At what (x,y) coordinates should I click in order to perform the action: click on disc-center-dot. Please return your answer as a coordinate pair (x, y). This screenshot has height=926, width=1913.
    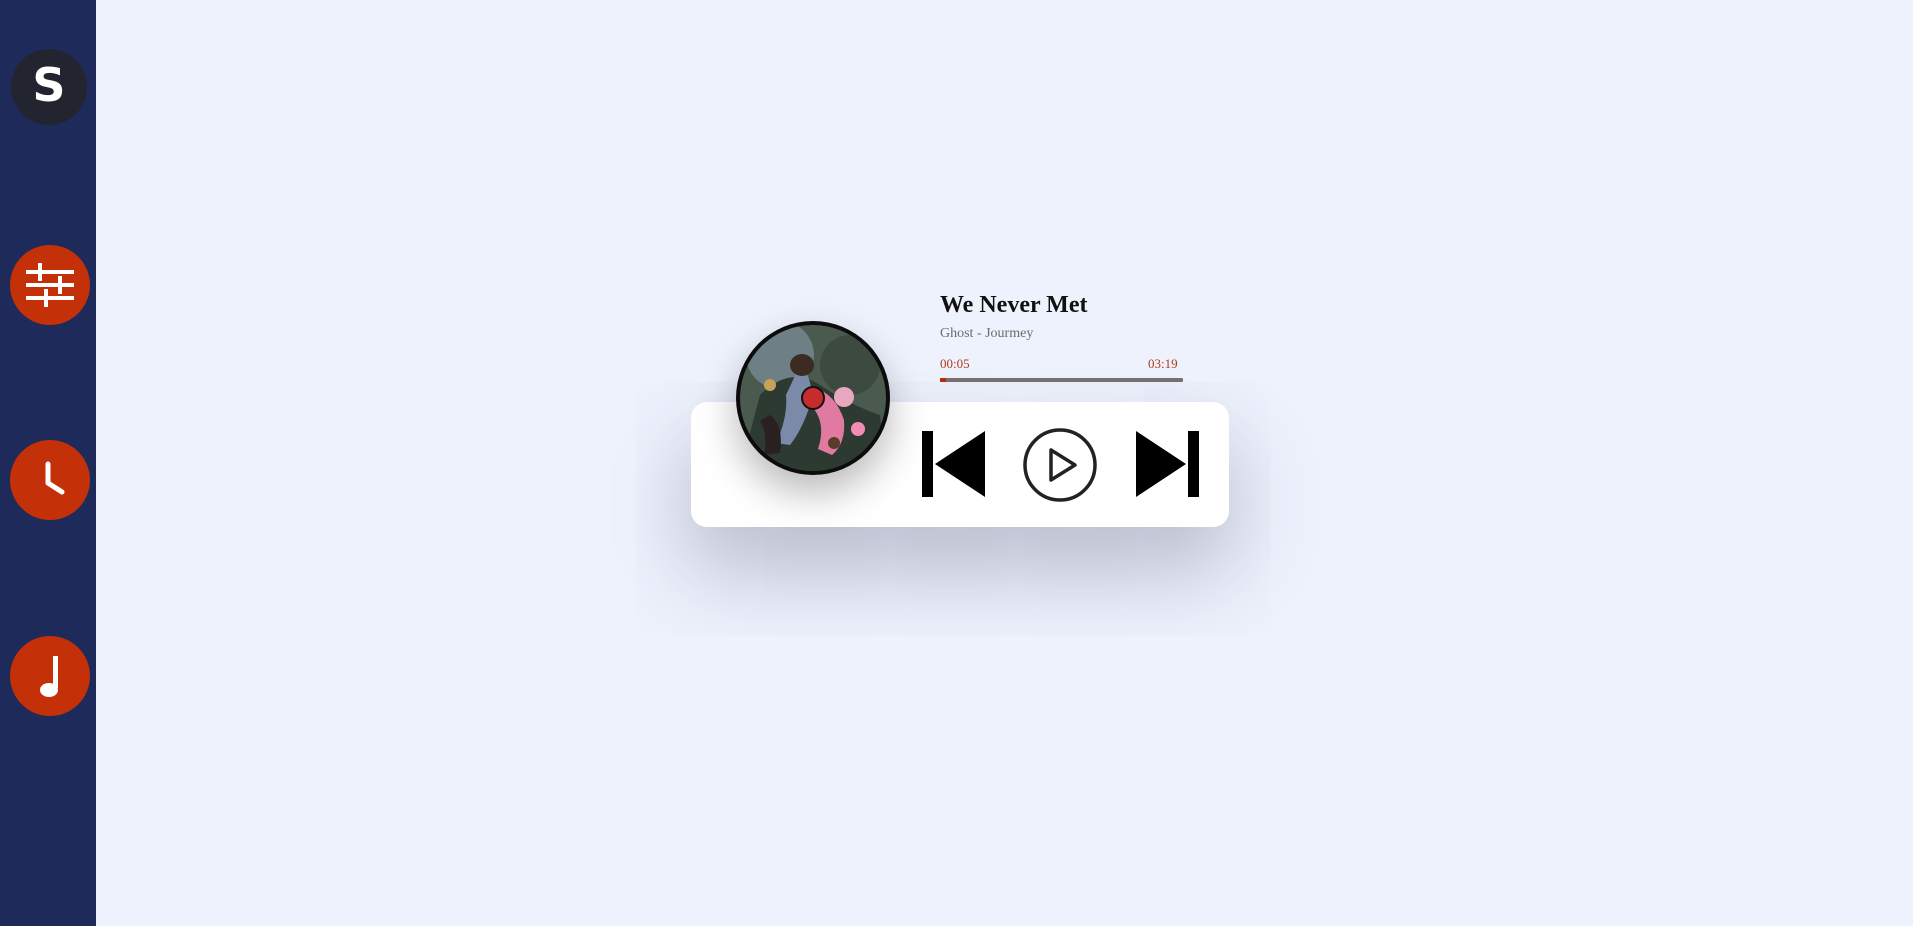
    Looking at the image, I should click on (813, 398).